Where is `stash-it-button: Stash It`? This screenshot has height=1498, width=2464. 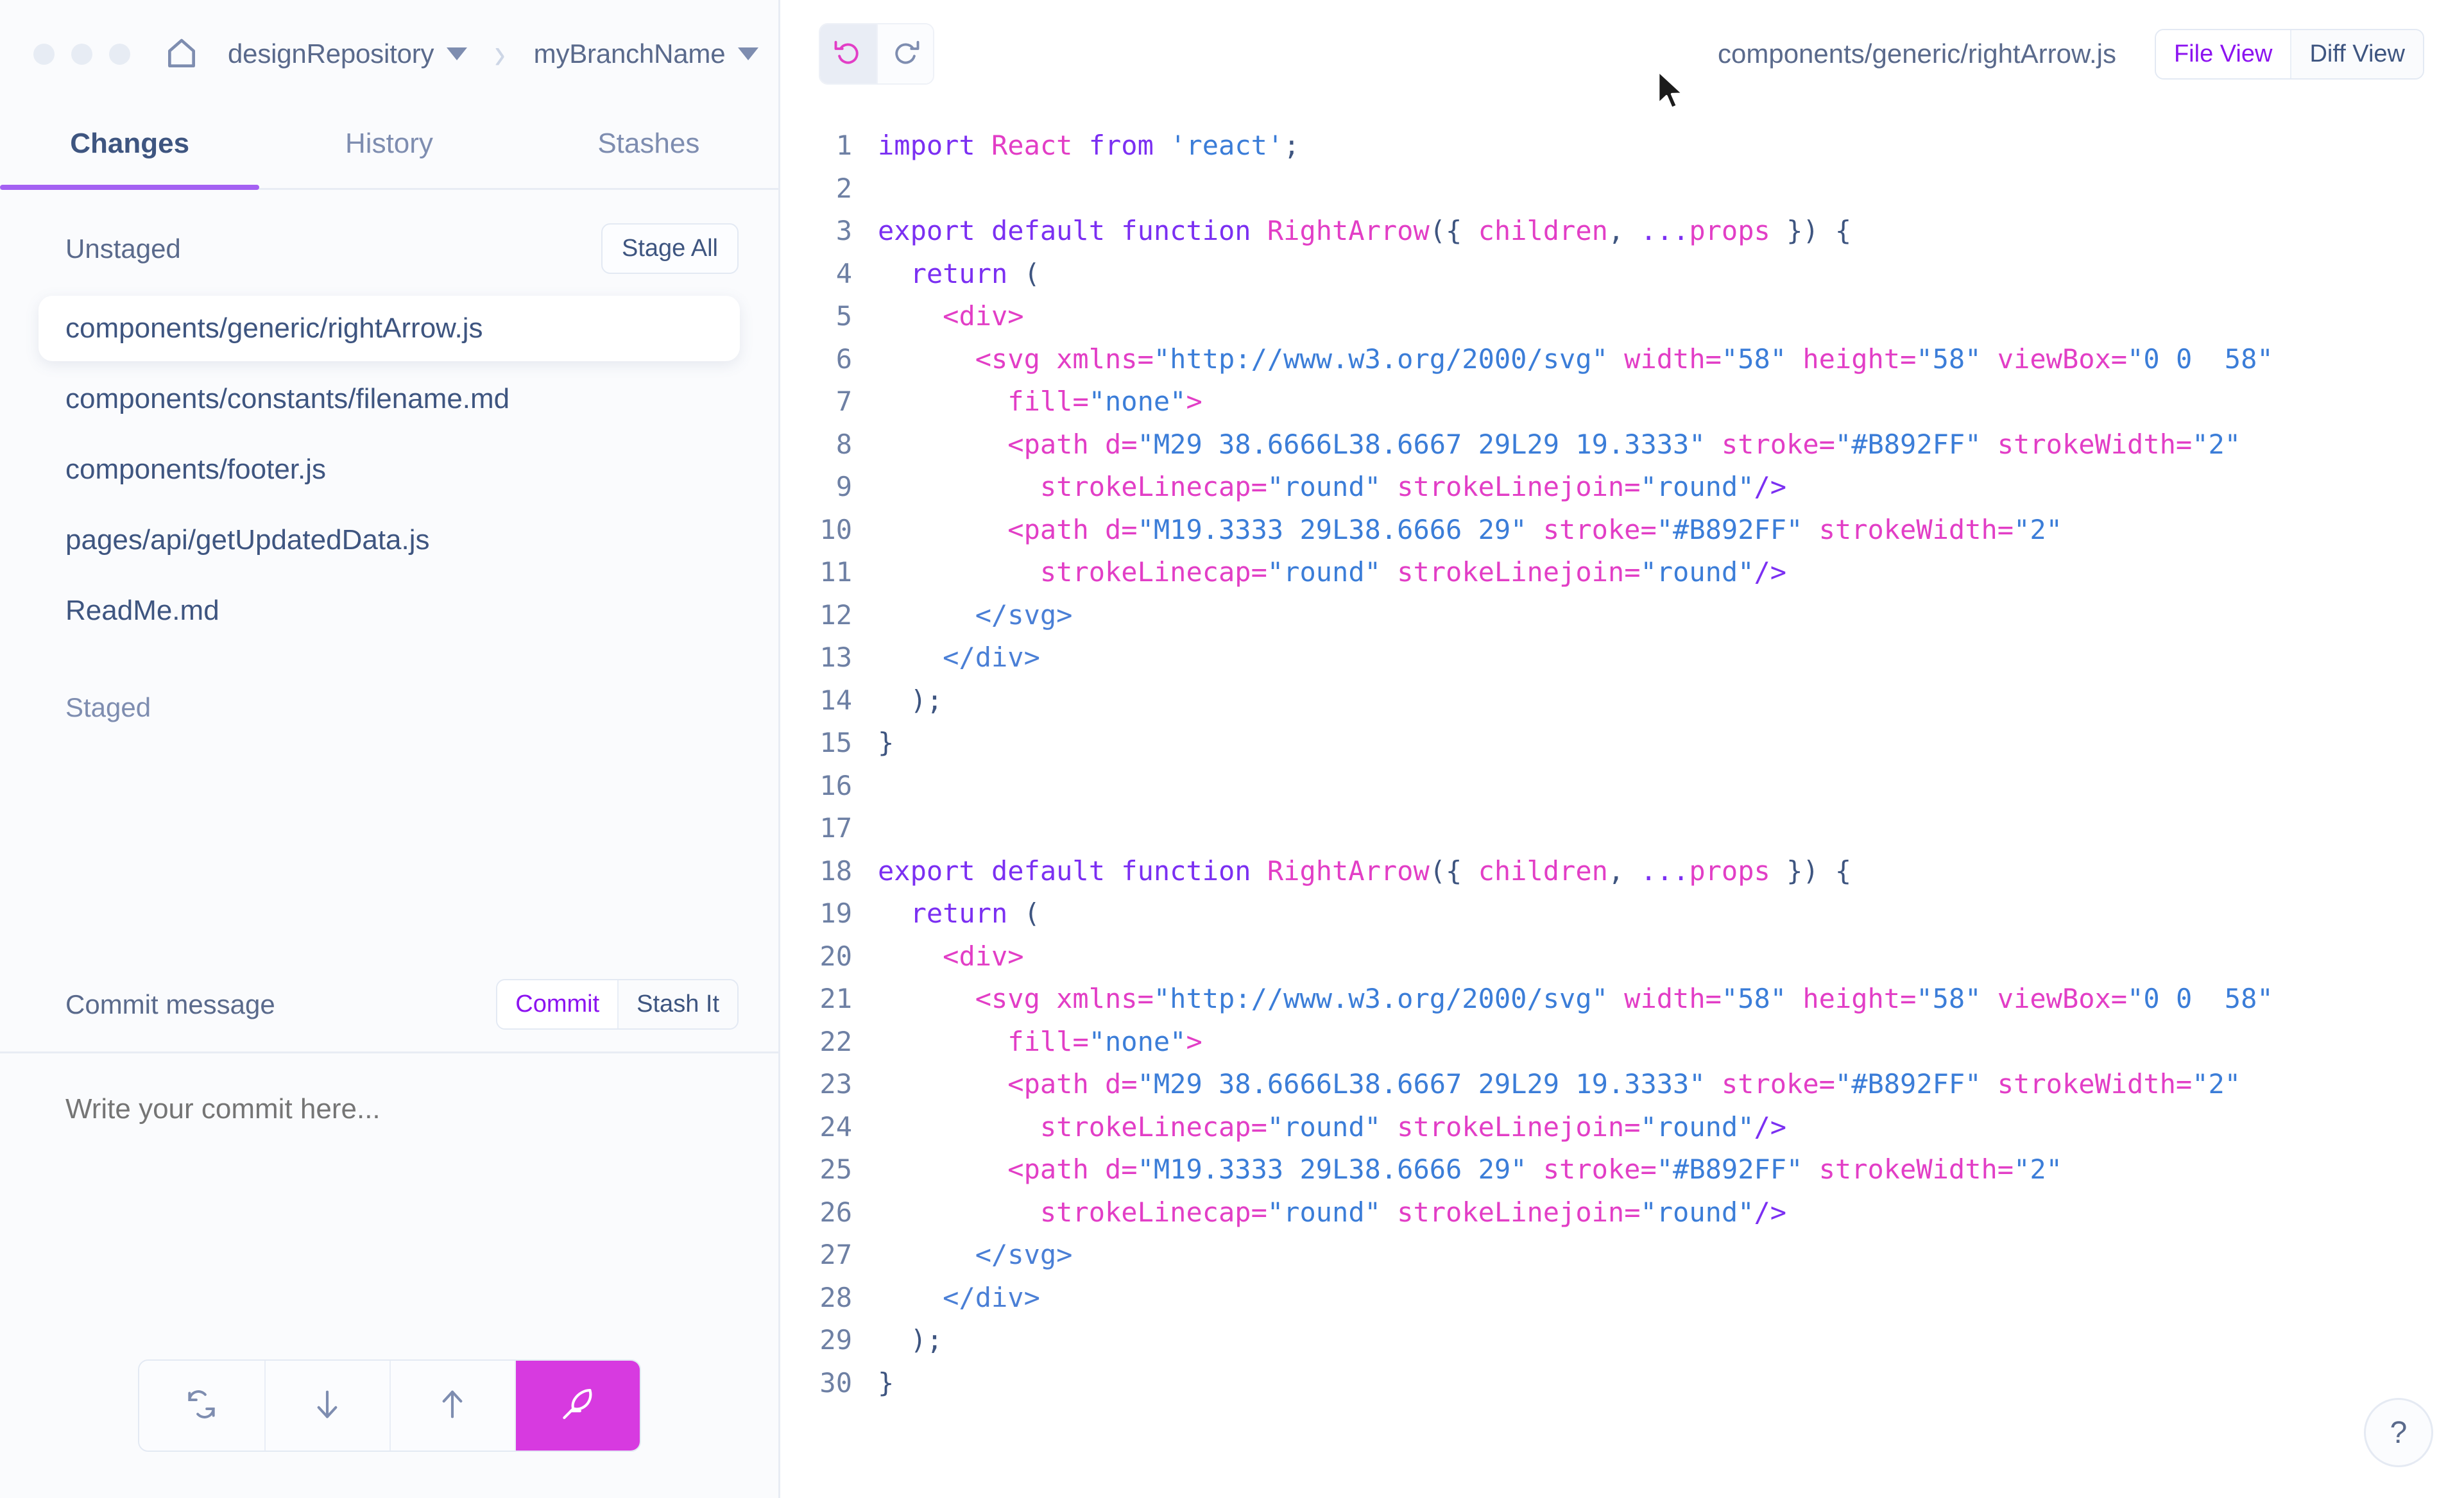
stash-it-button: Stash It is located at coordinates (677, 1004).